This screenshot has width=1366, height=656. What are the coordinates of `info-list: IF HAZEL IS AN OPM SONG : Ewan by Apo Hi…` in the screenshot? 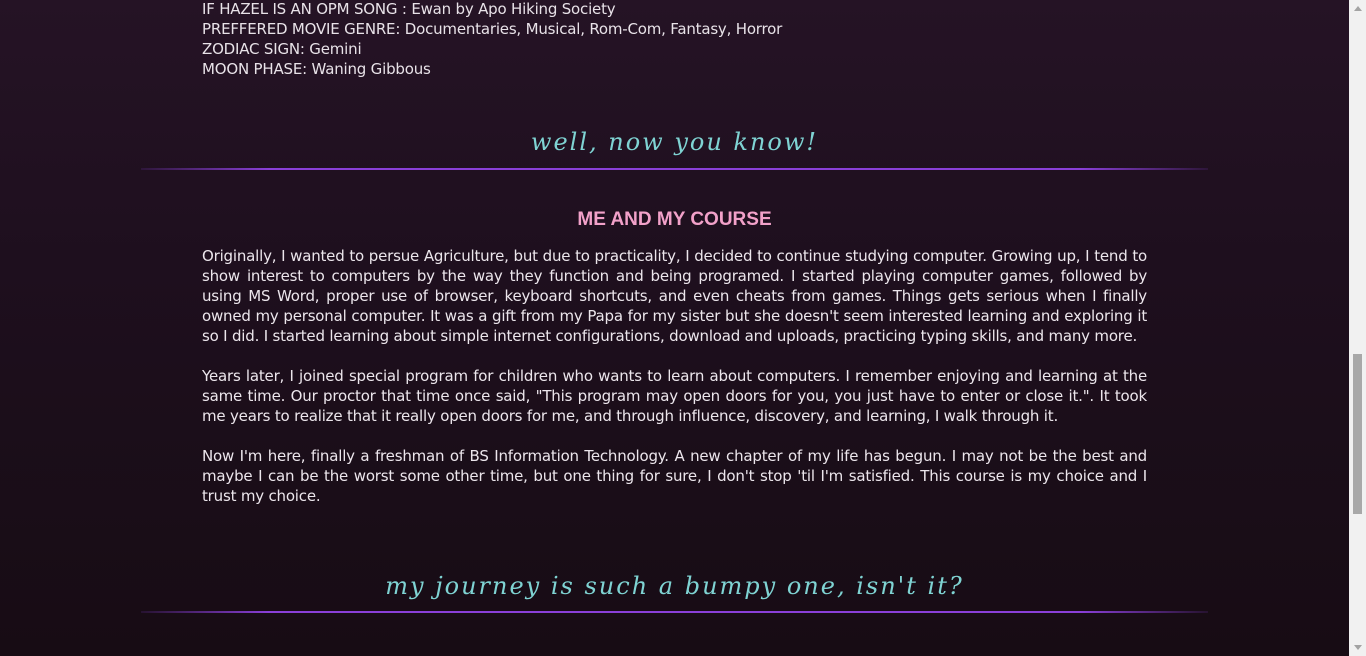 It's located at (492, 39).